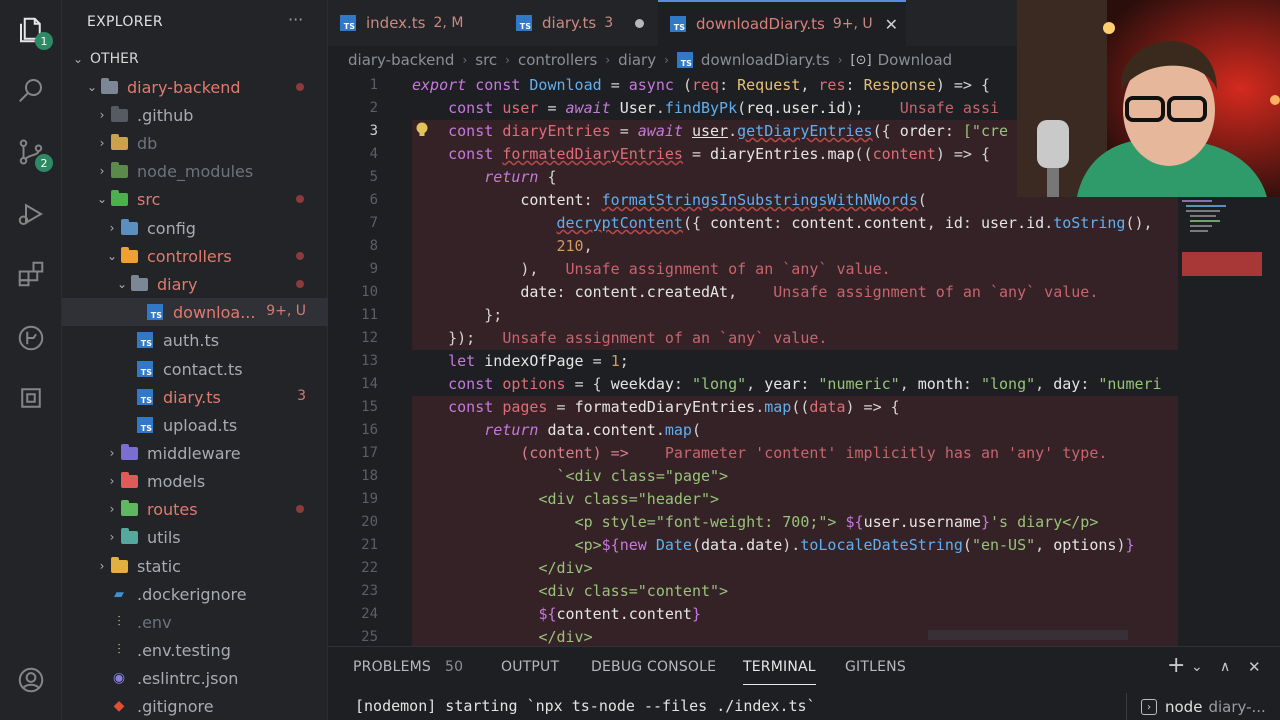 The image size is (1280, 720). What do you see at coordinates (195, 256) in the screenshot?
I see `tree-folder-controllers: ⌄ controllers` at bounding box center [195, 256].